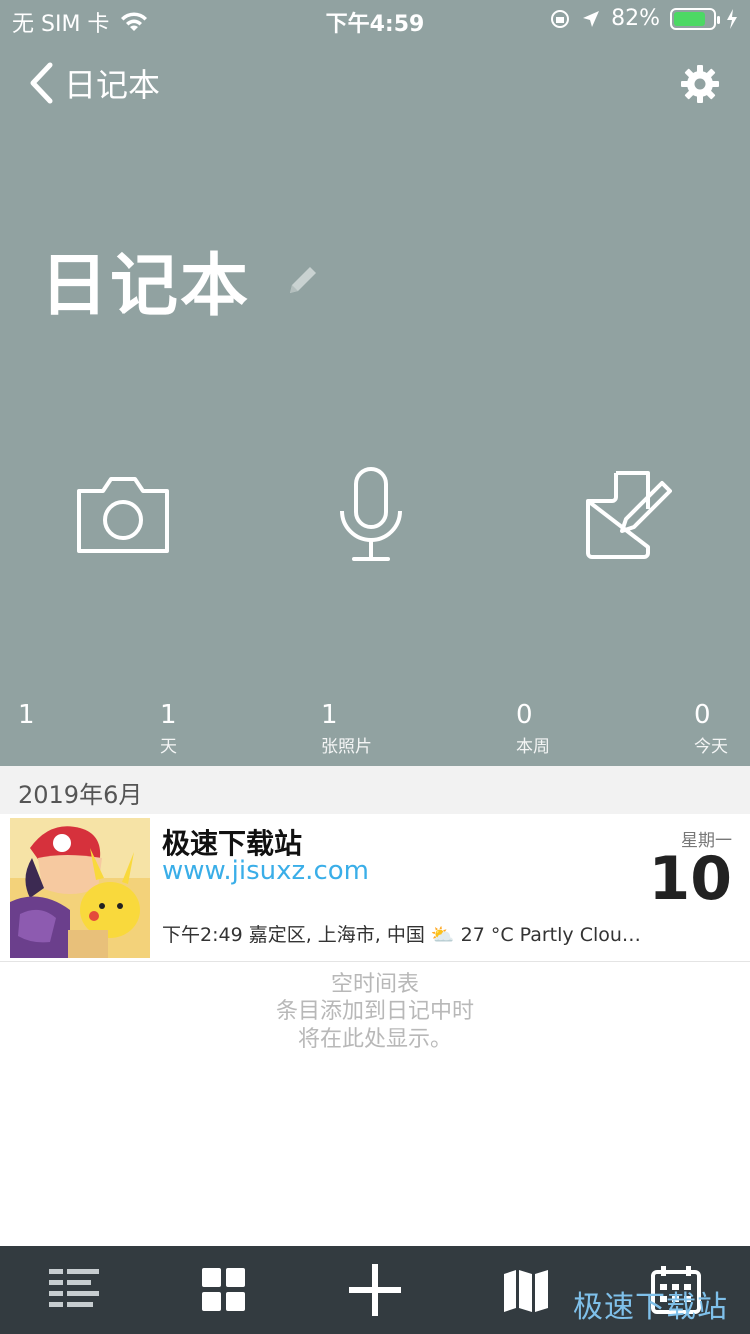 The height and width of the screenshot is (1334, 750). I want to click on battery-icon, so click(695, 18).